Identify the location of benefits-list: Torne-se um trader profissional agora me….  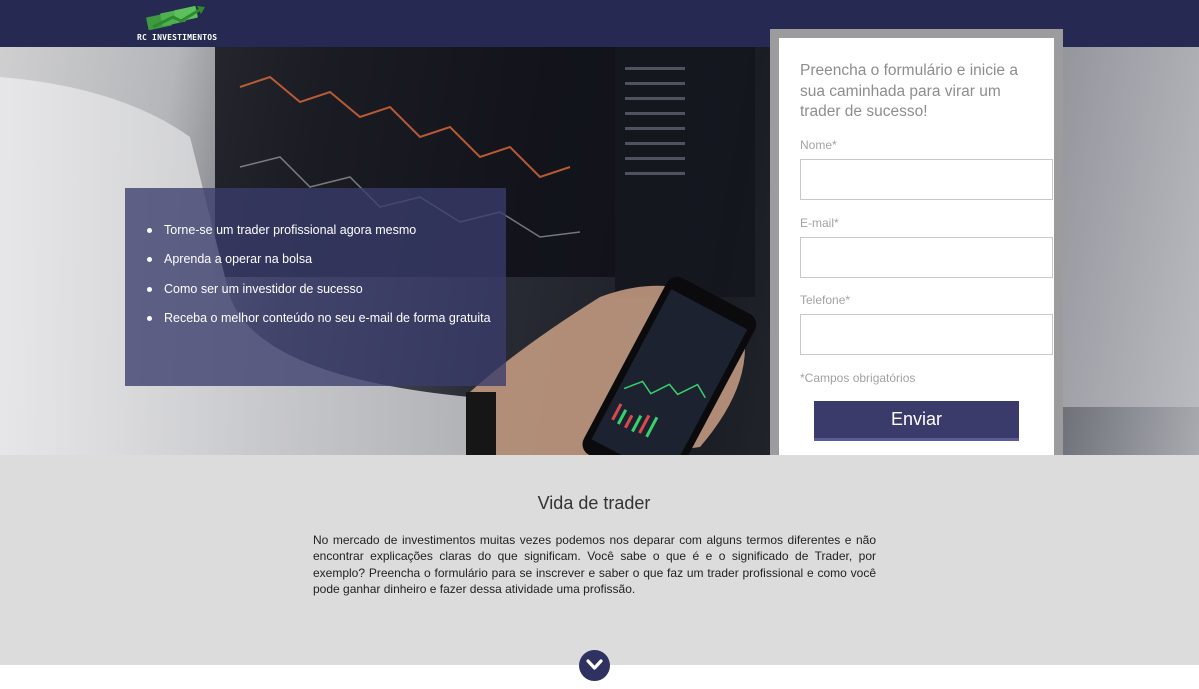
(319, 280).